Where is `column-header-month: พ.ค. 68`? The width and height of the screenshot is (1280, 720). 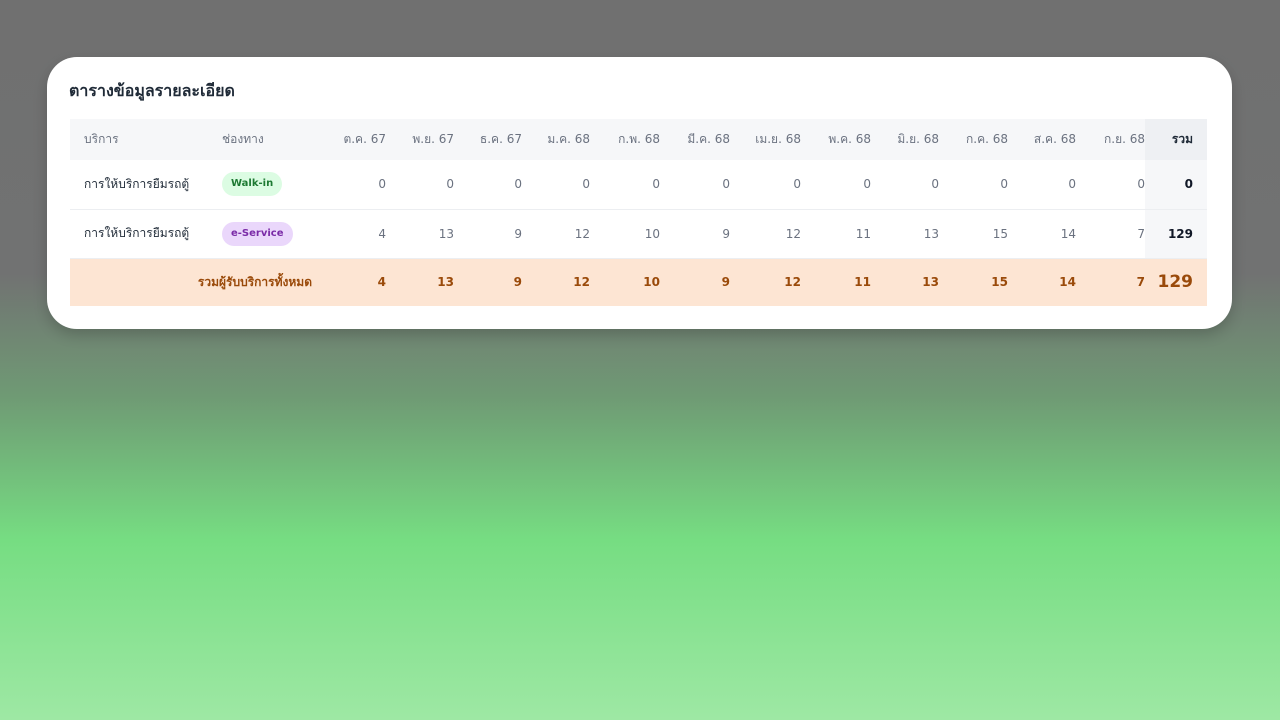
column-header-month: พ.ค. 68 is located at coordinates (849, 139).